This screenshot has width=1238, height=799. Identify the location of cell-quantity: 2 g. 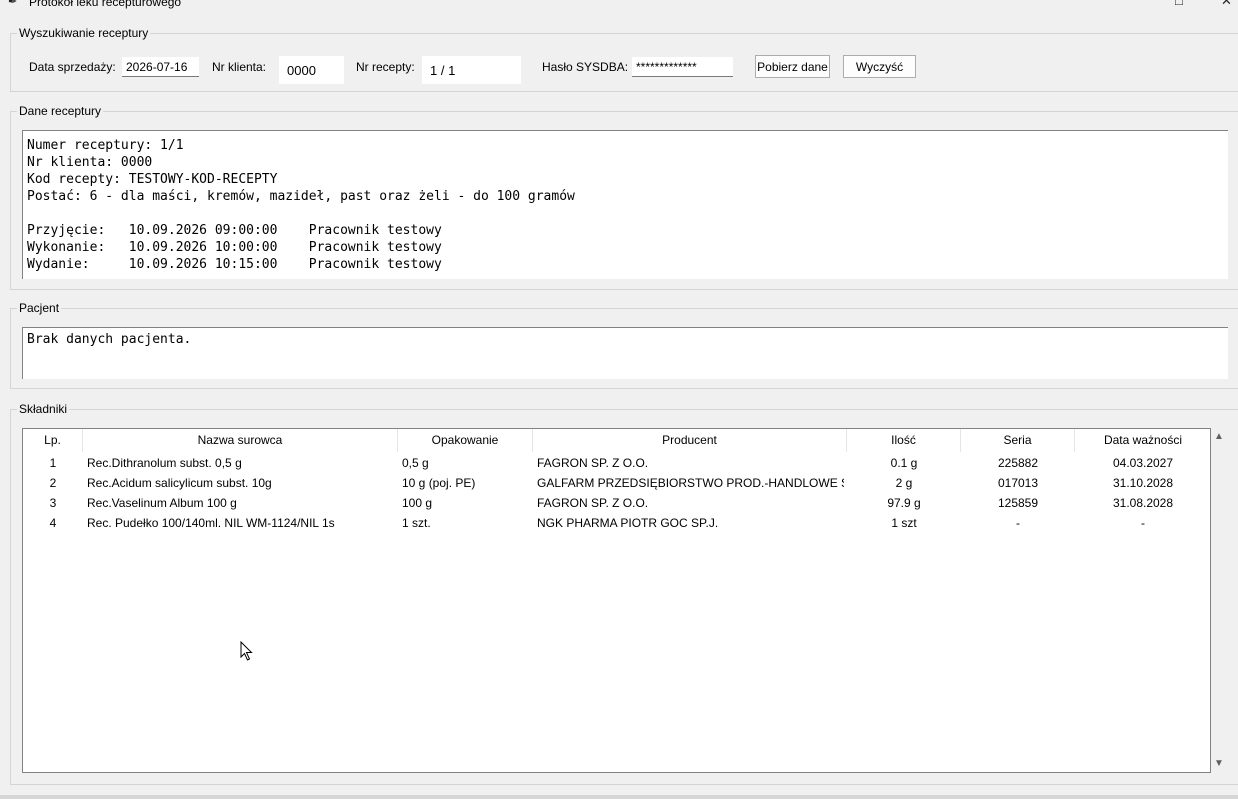
(904, 483).